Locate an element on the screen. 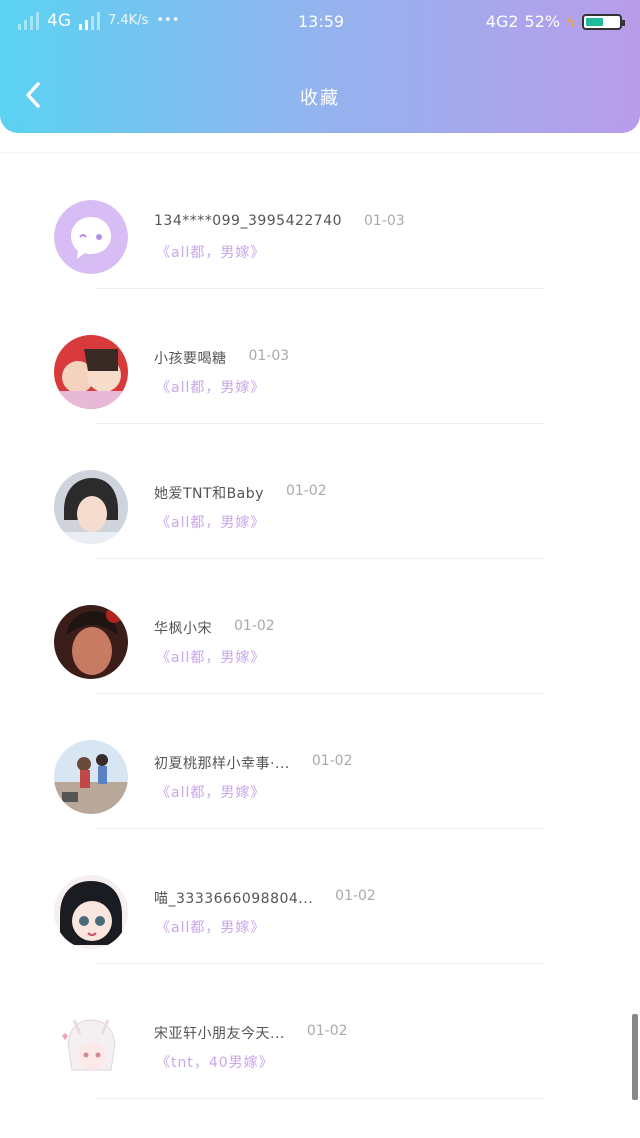 Image resolution: width=640 pixels, height=1138 pixels. item-header: 喵_3333666098804... 01-02 is located at coordinates (265, 898).